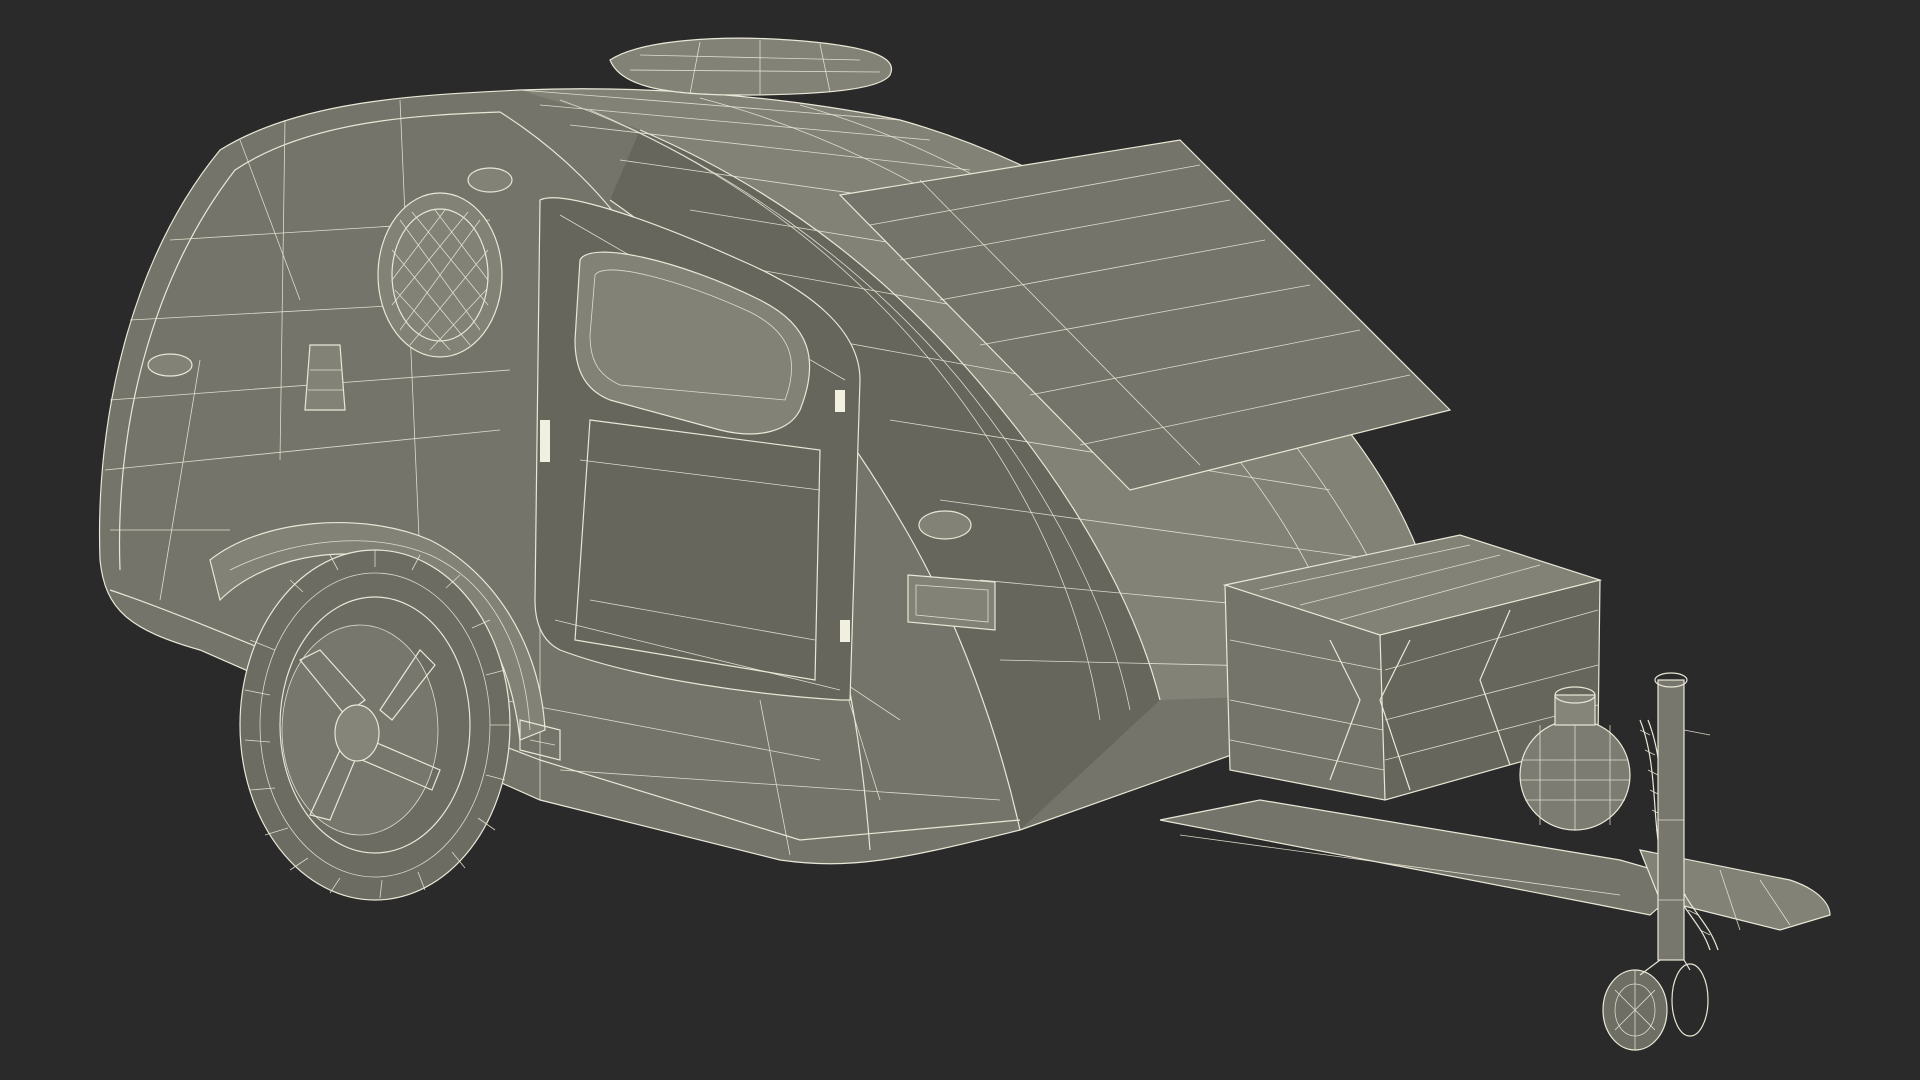  Describe the element at coordinates (440, 275) in the screenshot. I see `porthole-window` at that location.